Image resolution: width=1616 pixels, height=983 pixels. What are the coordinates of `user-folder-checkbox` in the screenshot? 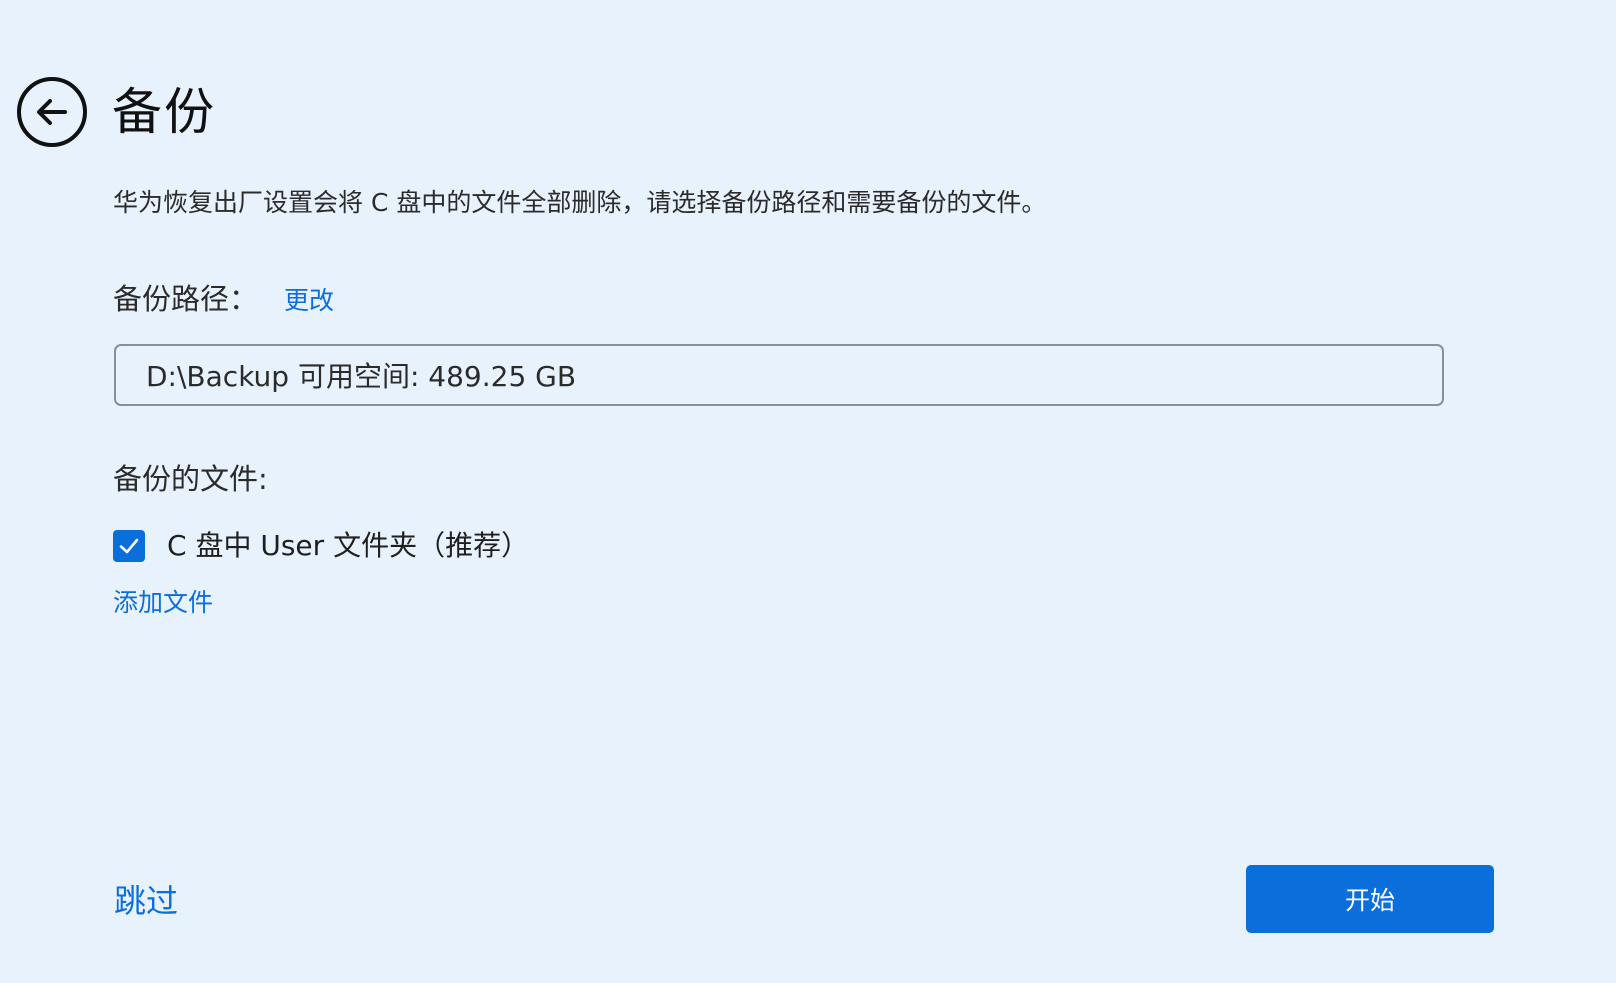 It's located at (129, 546).